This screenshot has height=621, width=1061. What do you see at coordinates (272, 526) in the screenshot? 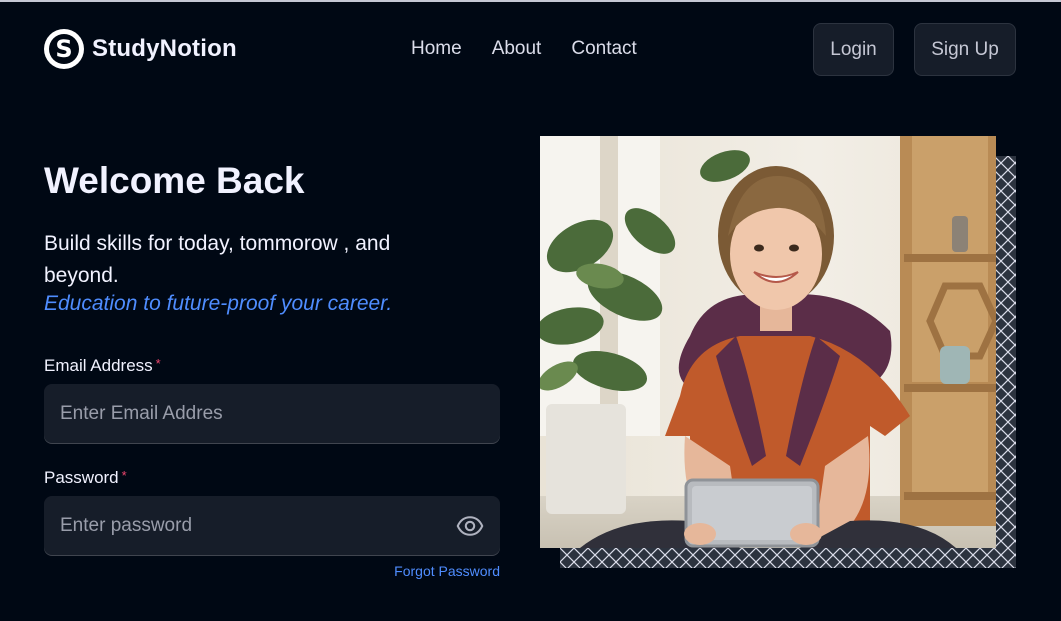
I see `password-field` at bounding box center [272, 526].